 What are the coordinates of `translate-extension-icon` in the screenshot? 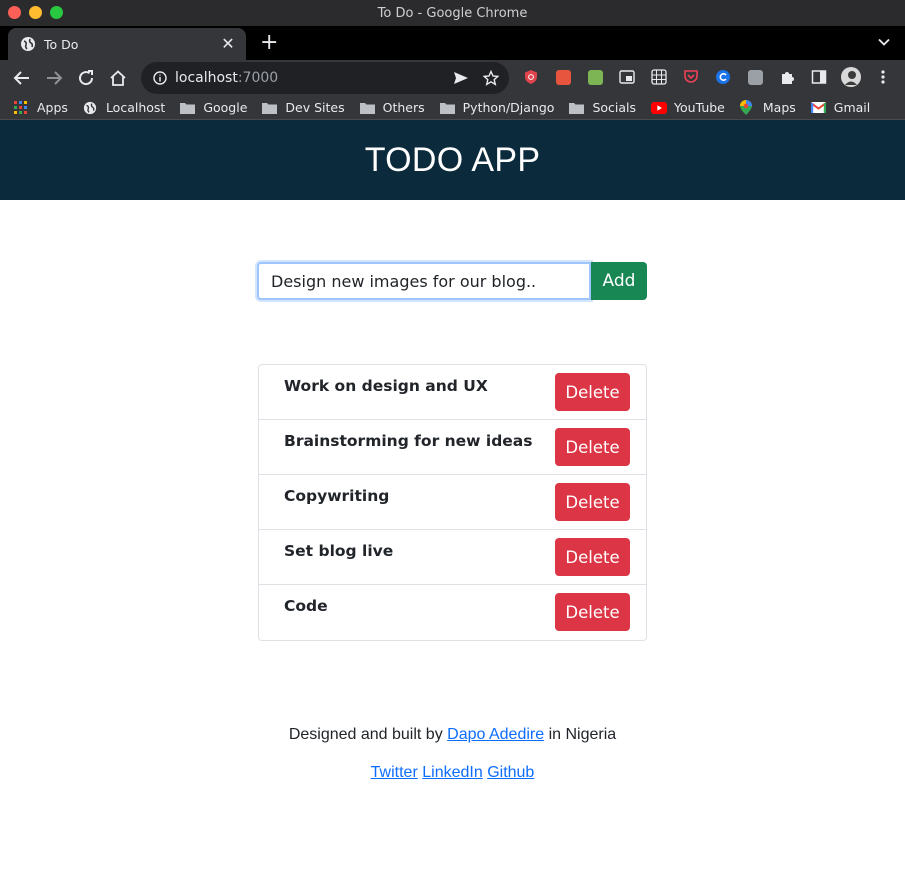 It's located at (563, 77).